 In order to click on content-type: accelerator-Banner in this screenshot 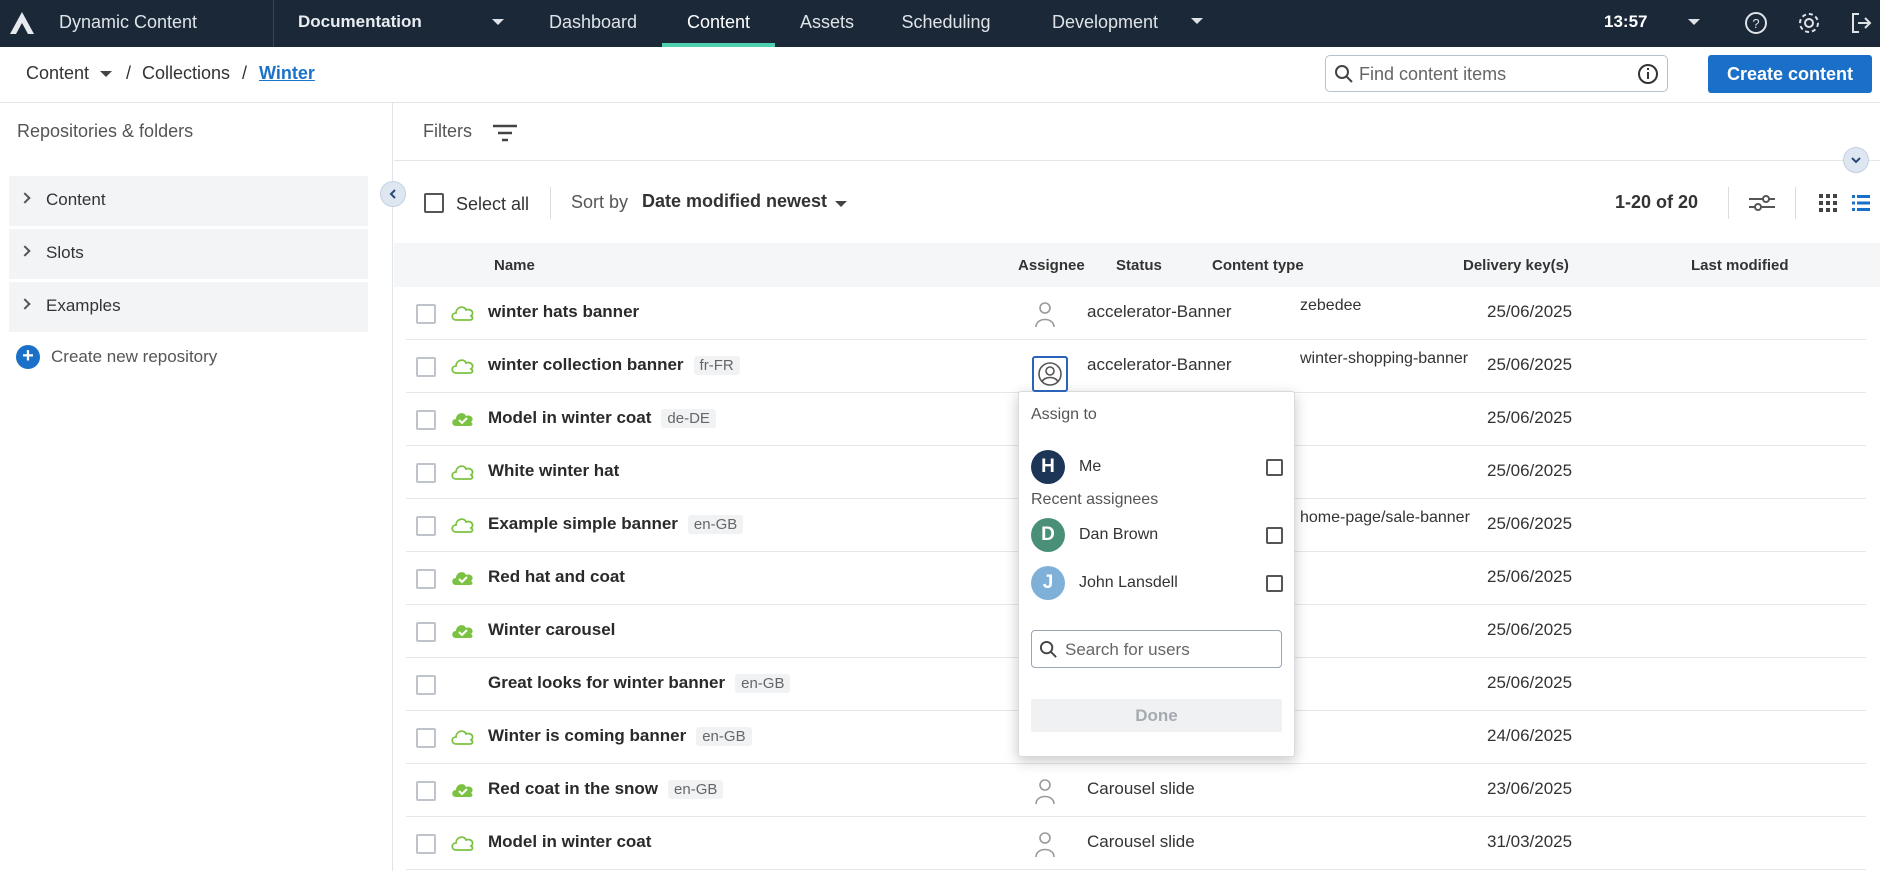, I will do `click(1159, 311)`.